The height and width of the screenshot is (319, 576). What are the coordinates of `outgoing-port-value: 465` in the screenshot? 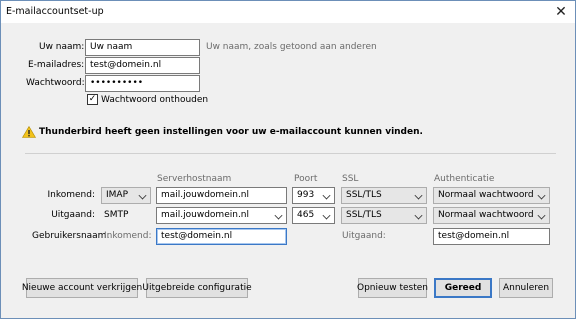 It's located at (306, 215).